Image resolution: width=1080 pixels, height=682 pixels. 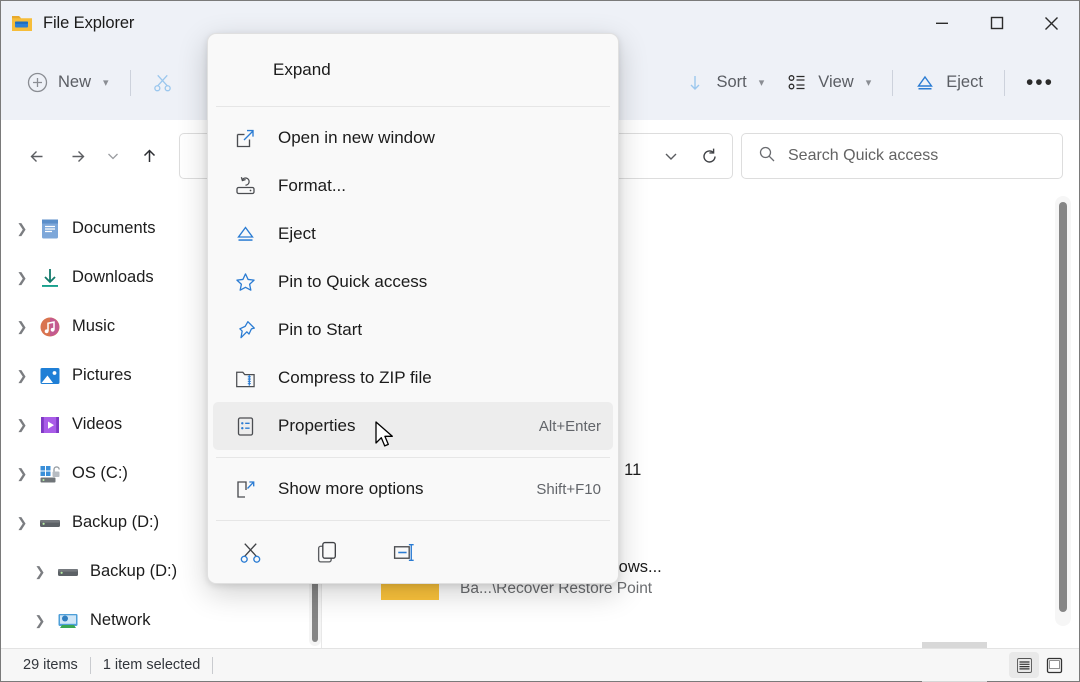 I want to click on eject-button-label: Eject, so click(x=964, y=82).